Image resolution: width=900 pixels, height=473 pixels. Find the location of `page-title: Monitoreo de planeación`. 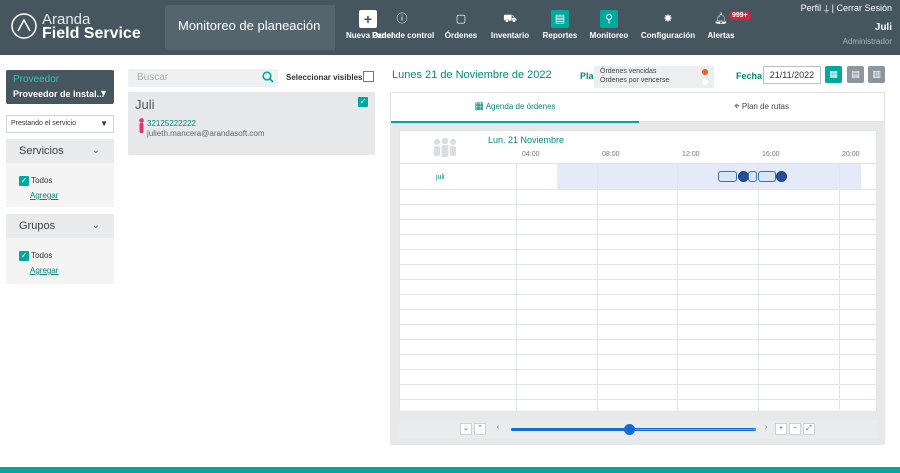

page-title: Monitoreo de planeación is located at coordinates (249, 25).